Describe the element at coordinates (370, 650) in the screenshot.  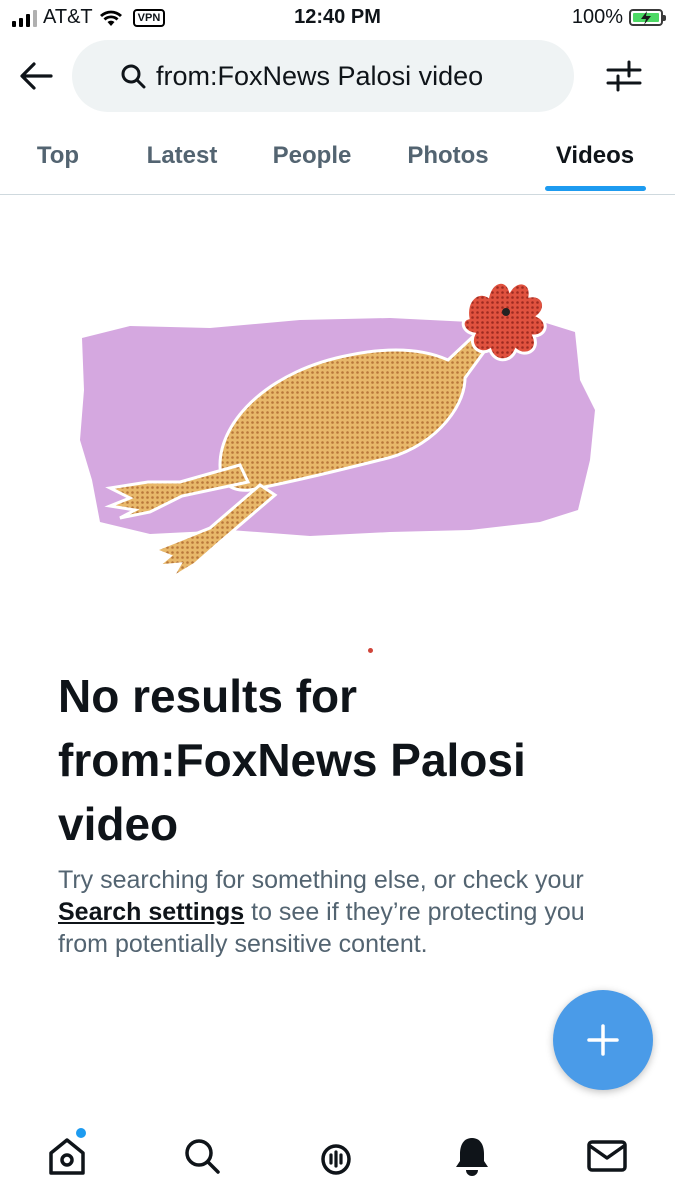
I see `decorative-dot` at that location.